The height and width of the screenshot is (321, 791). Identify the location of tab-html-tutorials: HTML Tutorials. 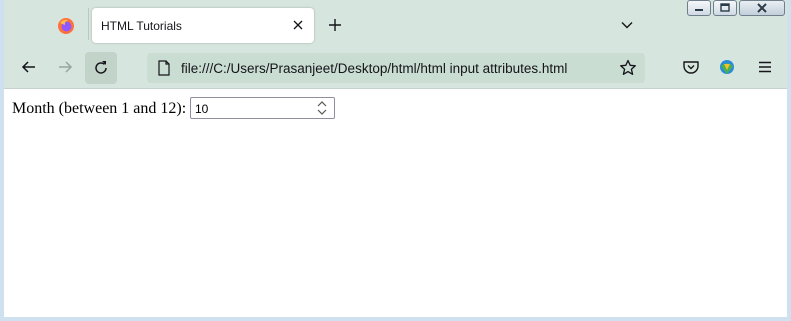
(203, 25).